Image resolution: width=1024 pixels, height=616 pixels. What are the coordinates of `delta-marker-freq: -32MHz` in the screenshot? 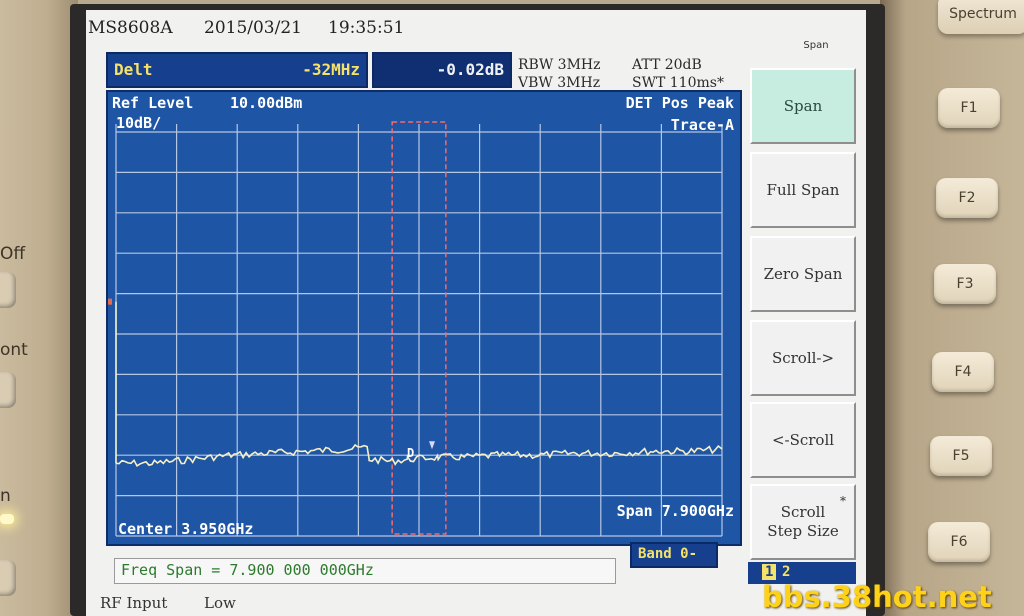 It's located at (331, 69).